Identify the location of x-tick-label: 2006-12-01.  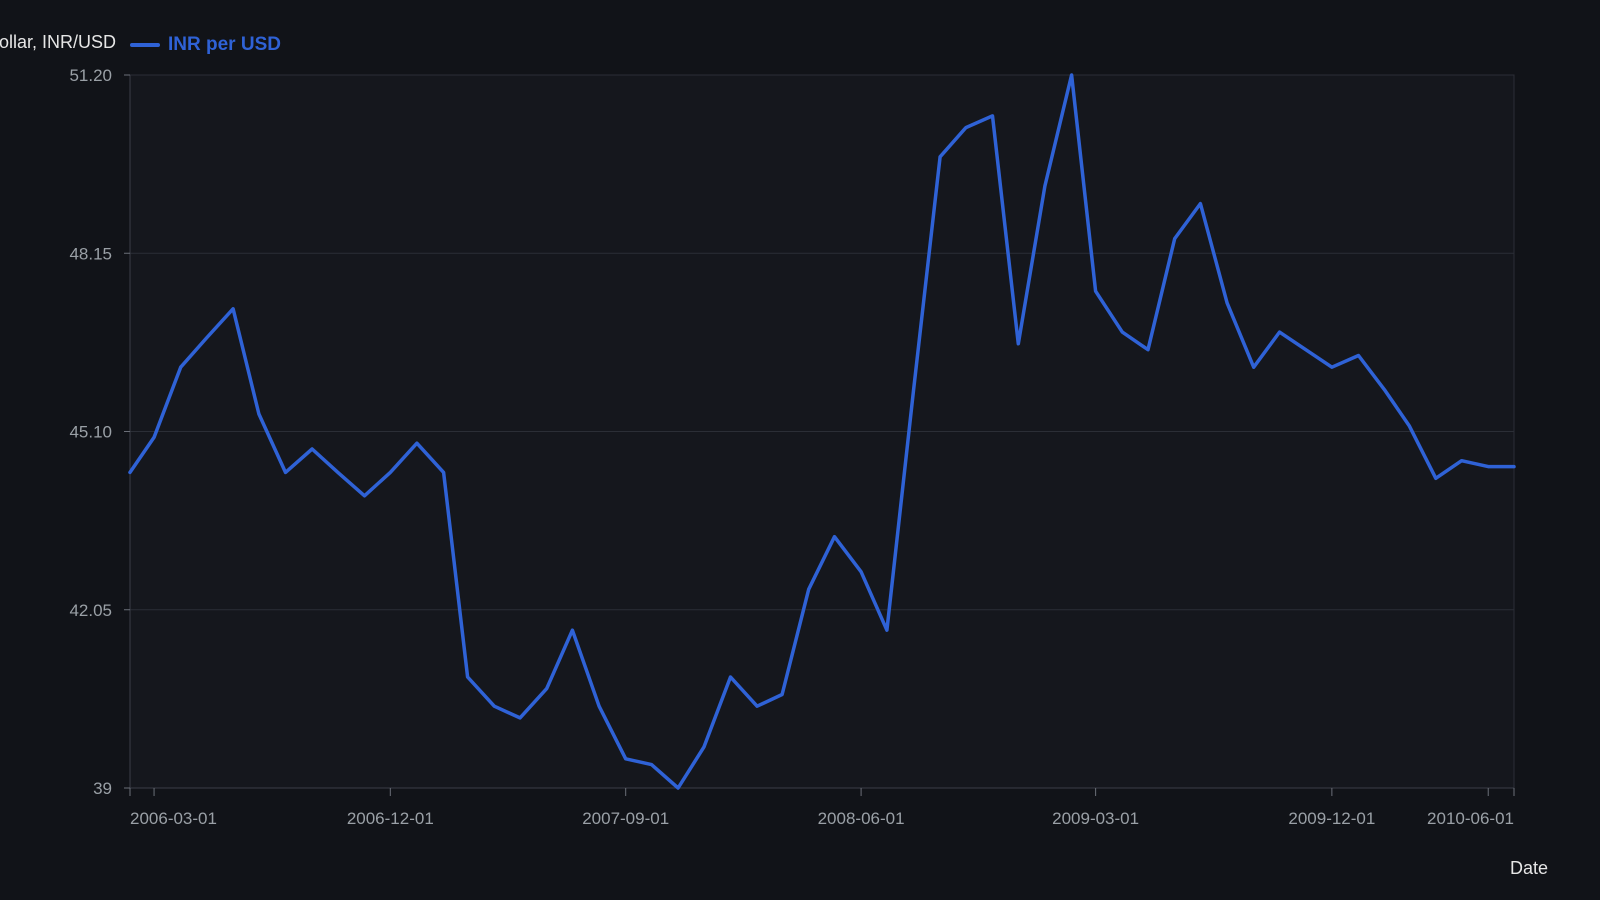
(390, 818).